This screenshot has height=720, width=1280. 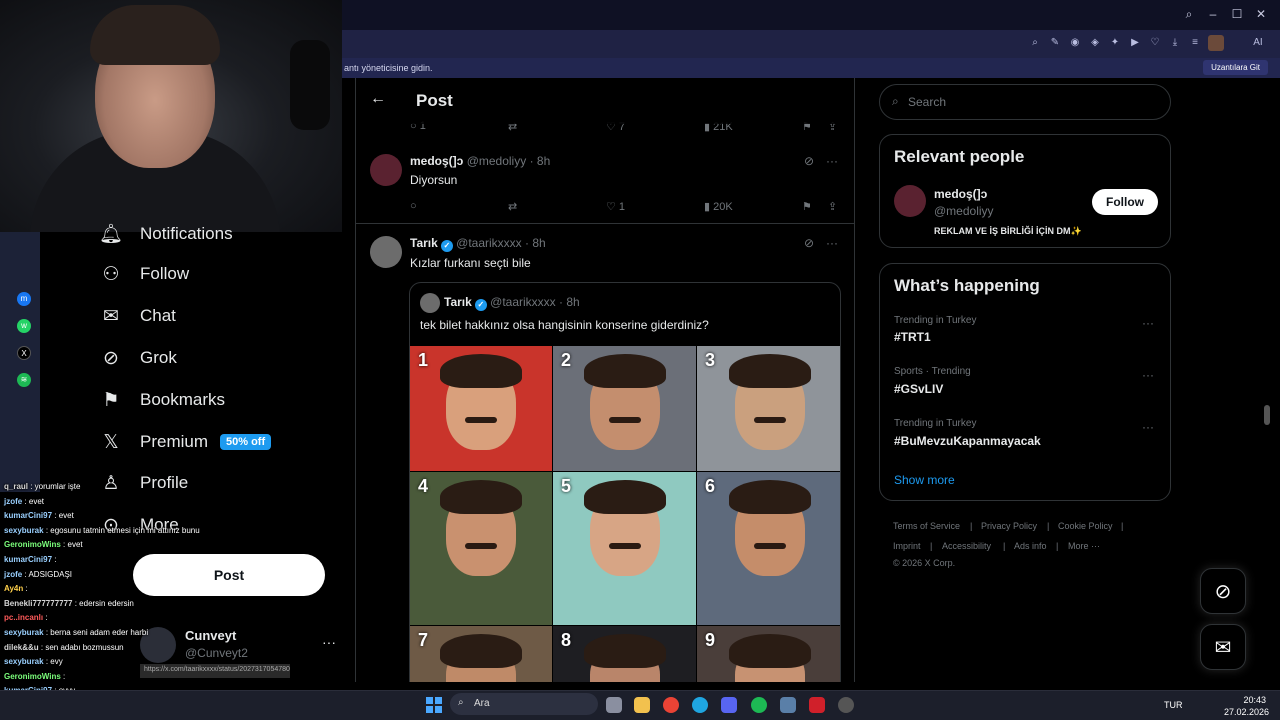 What do you see at coordinates (481, 548) in the screenshot?
I see `grid-photo: 4` at bounding box center [481, 548].